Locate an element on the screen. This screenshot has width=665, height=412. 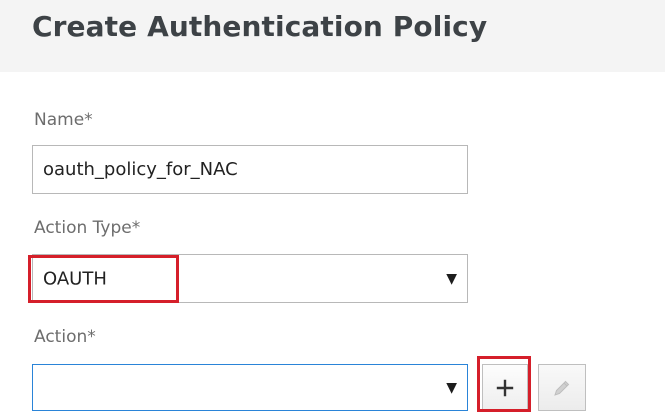
action-select: ▼ is located at coordinates (250, 387).